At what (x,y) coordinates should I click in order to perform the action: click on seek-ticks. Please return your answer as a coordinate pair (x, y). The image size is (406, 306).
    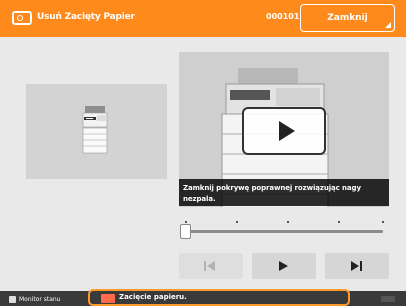
    Looking at the image, I should click on (285, 224).